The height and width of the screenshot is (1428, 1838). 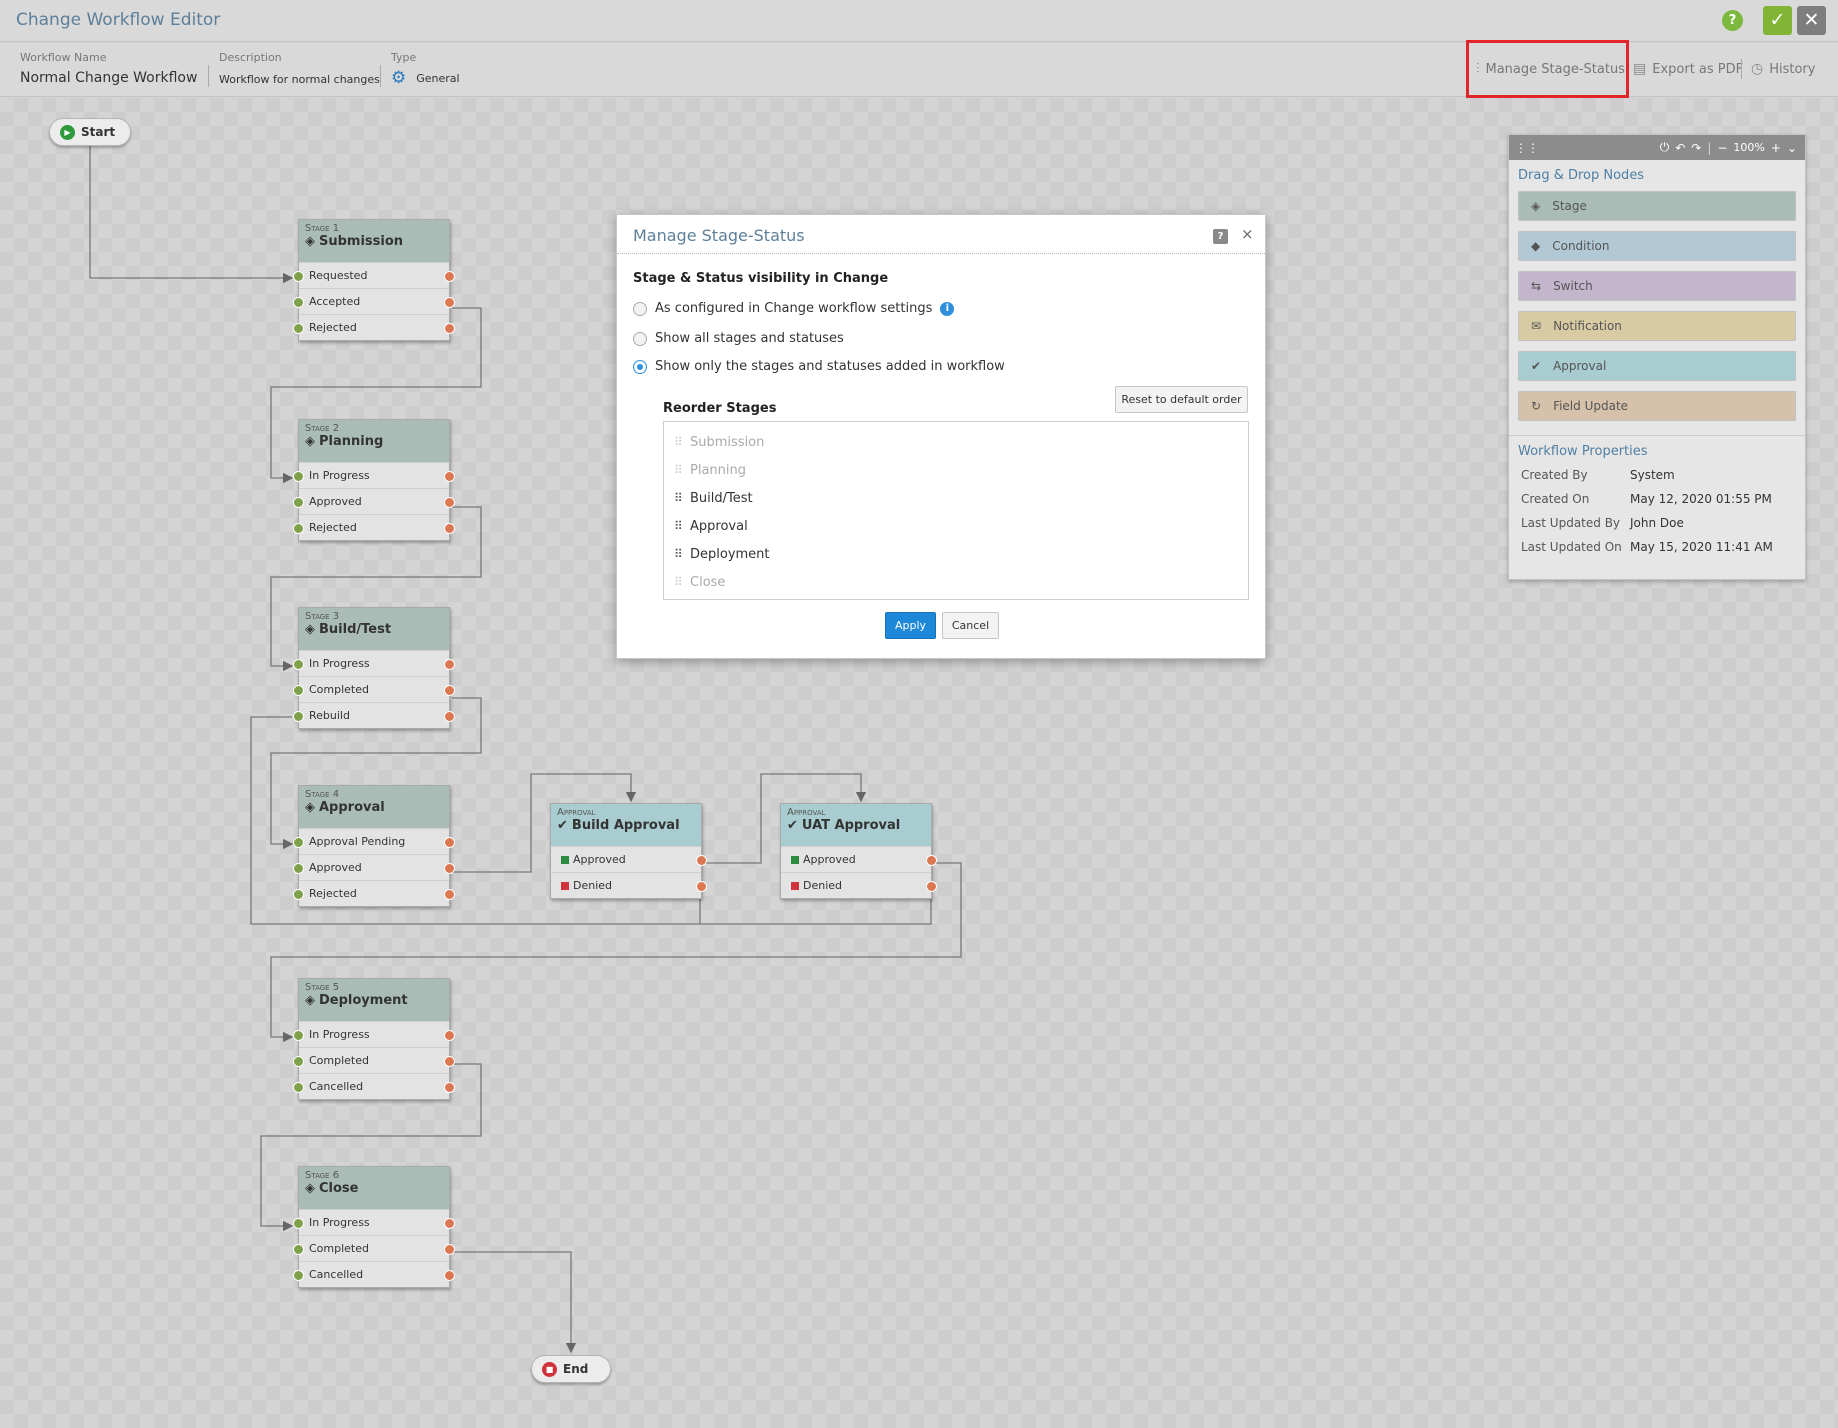 I want to click on export-pdf-button: ▤ Export as PDF, so click(x=1688, y=69).